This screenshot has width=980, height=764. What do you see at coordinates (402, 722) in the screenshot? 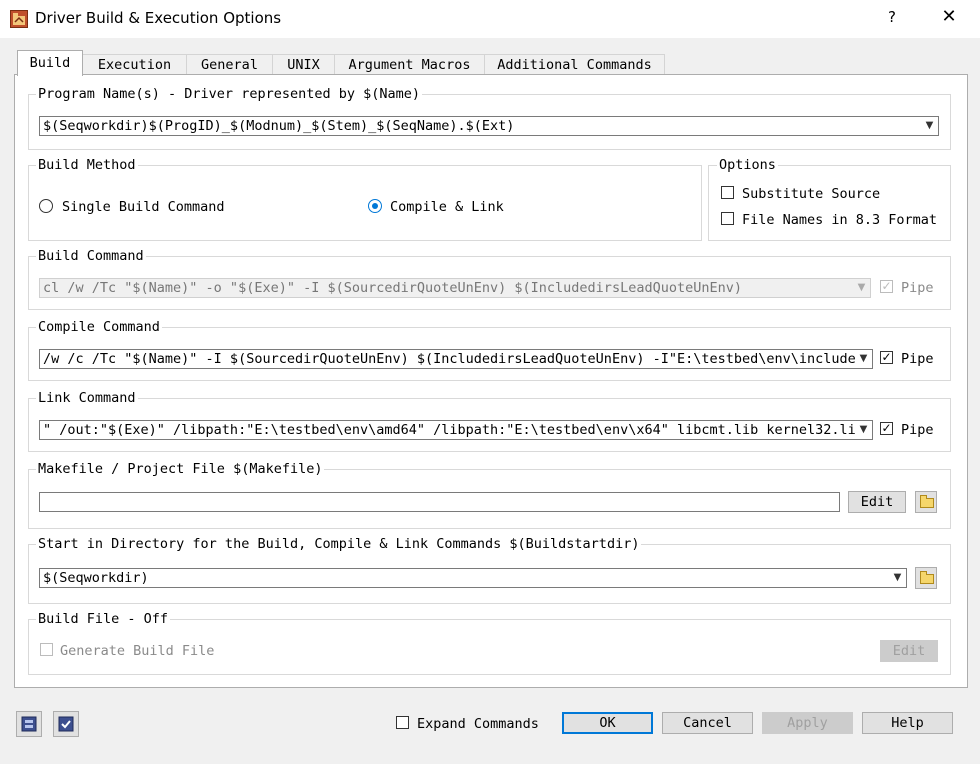
I see `expand-commands-checkbox` at bounding box center [402, 722].